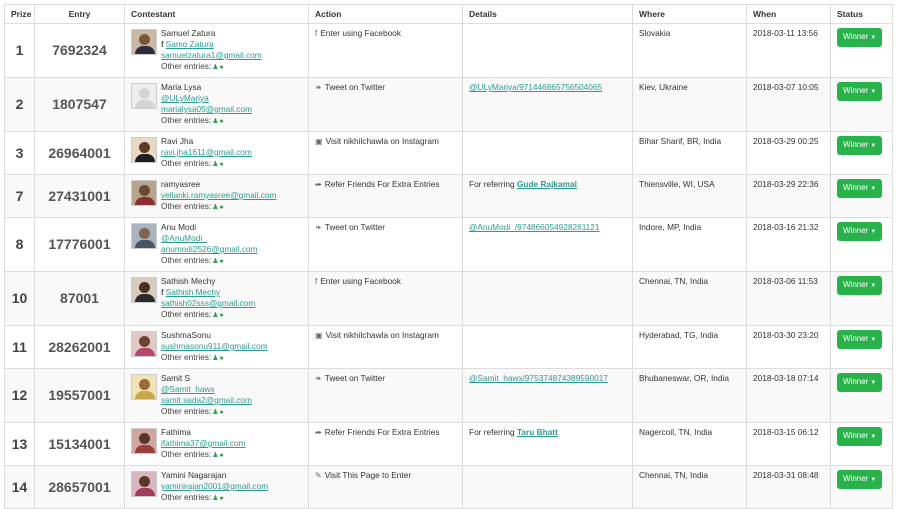 The width and height of the screenshot is (900, 509). What do you see at coordinates (211, 55) in the screenshot?
I see `contestant-email: samuelzatura1@gmail.com` at bounding box center [211, 55].